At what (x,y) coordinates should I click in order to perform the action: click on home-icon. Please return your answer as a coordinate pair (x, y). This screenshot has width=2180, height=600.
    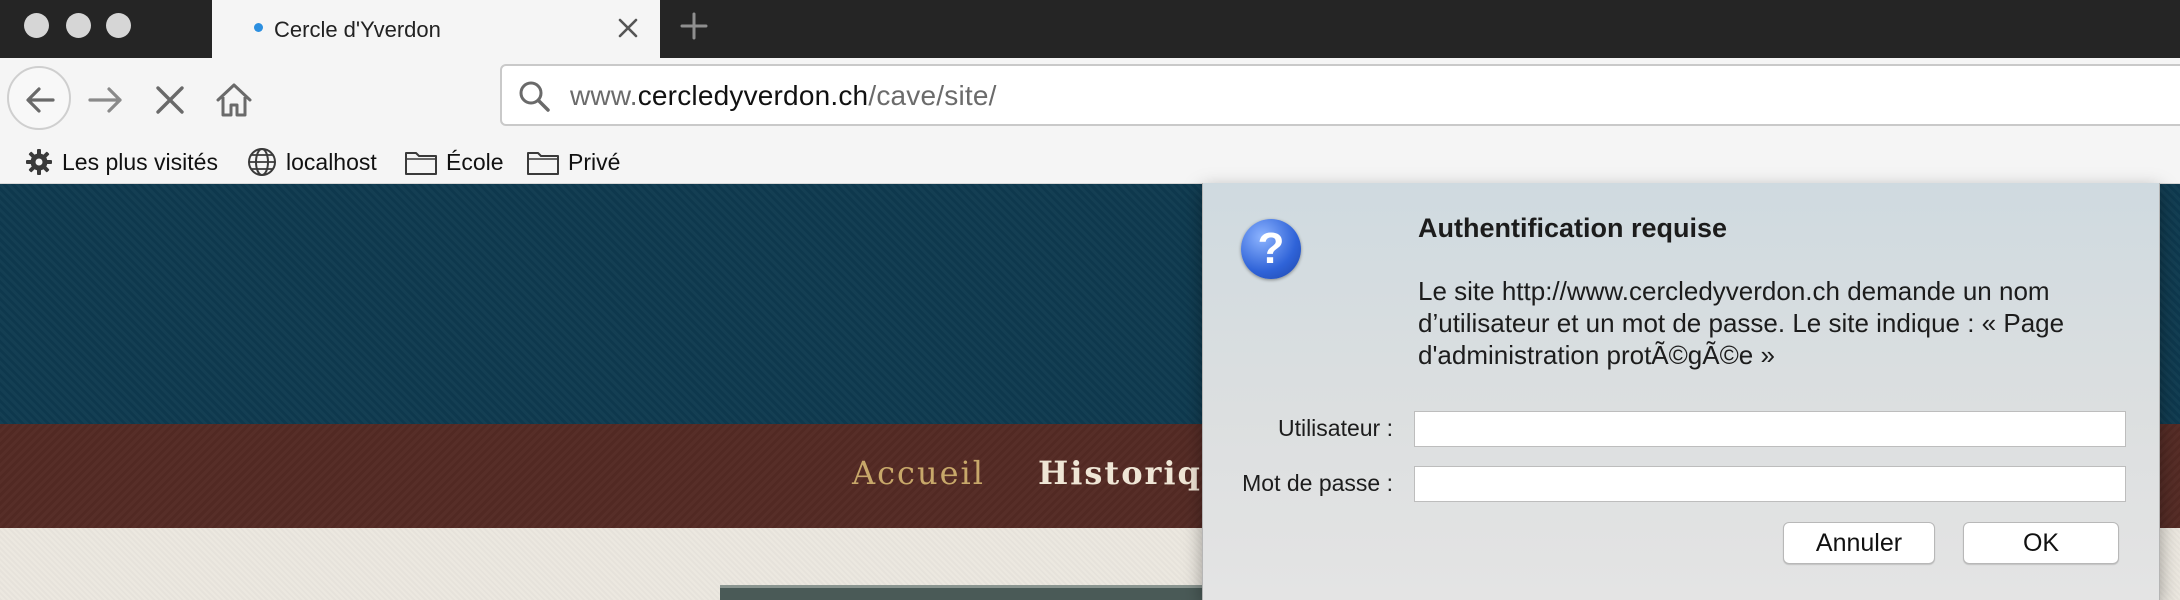
    Looking at the image, I should click on (234, 100).